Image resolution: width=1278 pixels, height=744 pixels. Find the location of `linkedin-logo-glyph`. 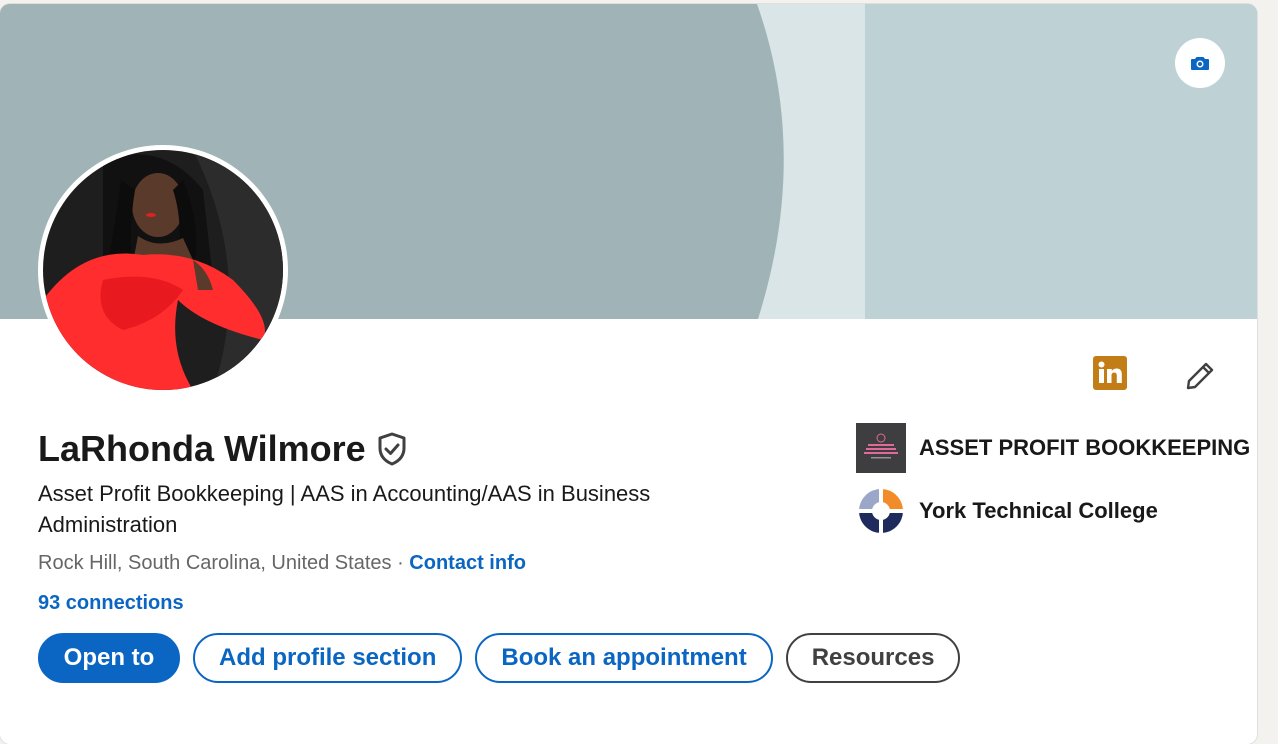

linkedin-logo-glyph is located at coordinates (1110, 372).